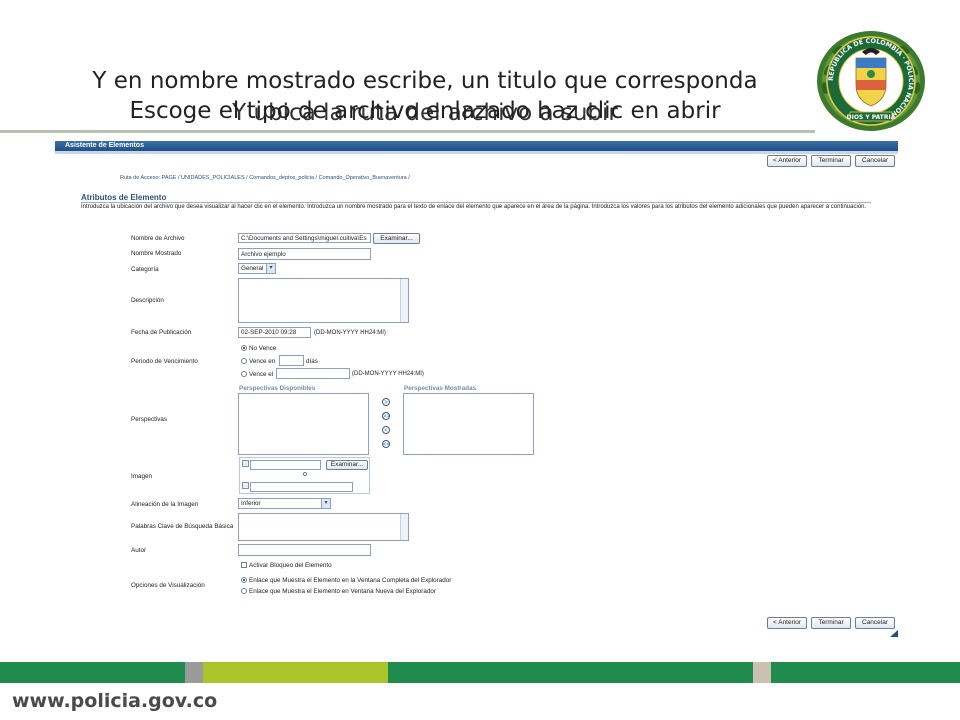 The image size is (960, 720). I want to click on pub-date-input: 02-SEP-2010 09:28, so click(274, 332).